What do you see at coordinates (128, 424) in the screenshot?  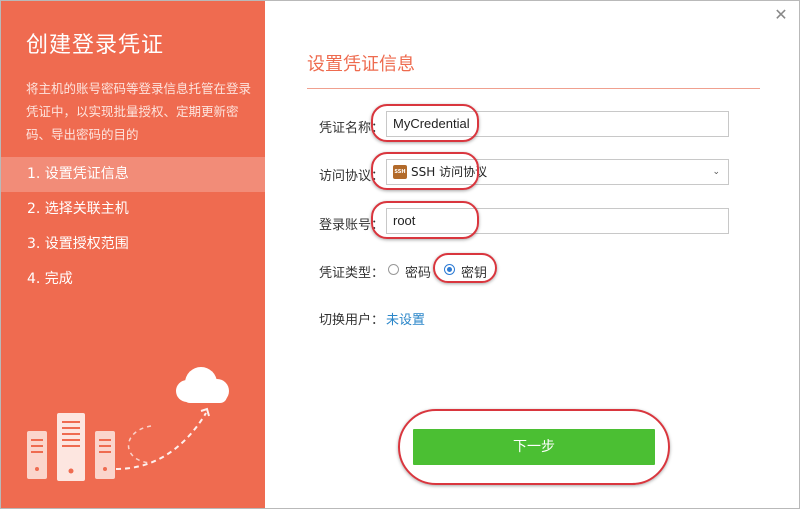 I see `server-cloud-illustration` at bounding box center [128, 424].